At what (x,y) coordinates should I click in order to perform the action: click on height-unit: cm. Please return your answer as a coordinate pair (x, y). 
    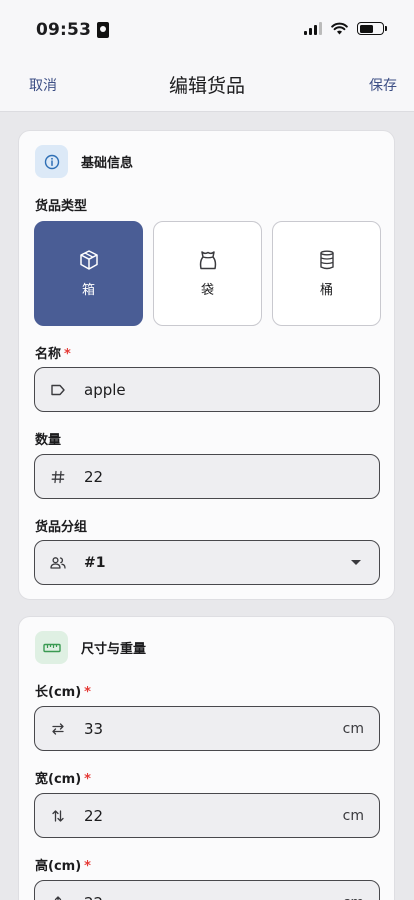
    Looking at the image, I should click on (353, 897).